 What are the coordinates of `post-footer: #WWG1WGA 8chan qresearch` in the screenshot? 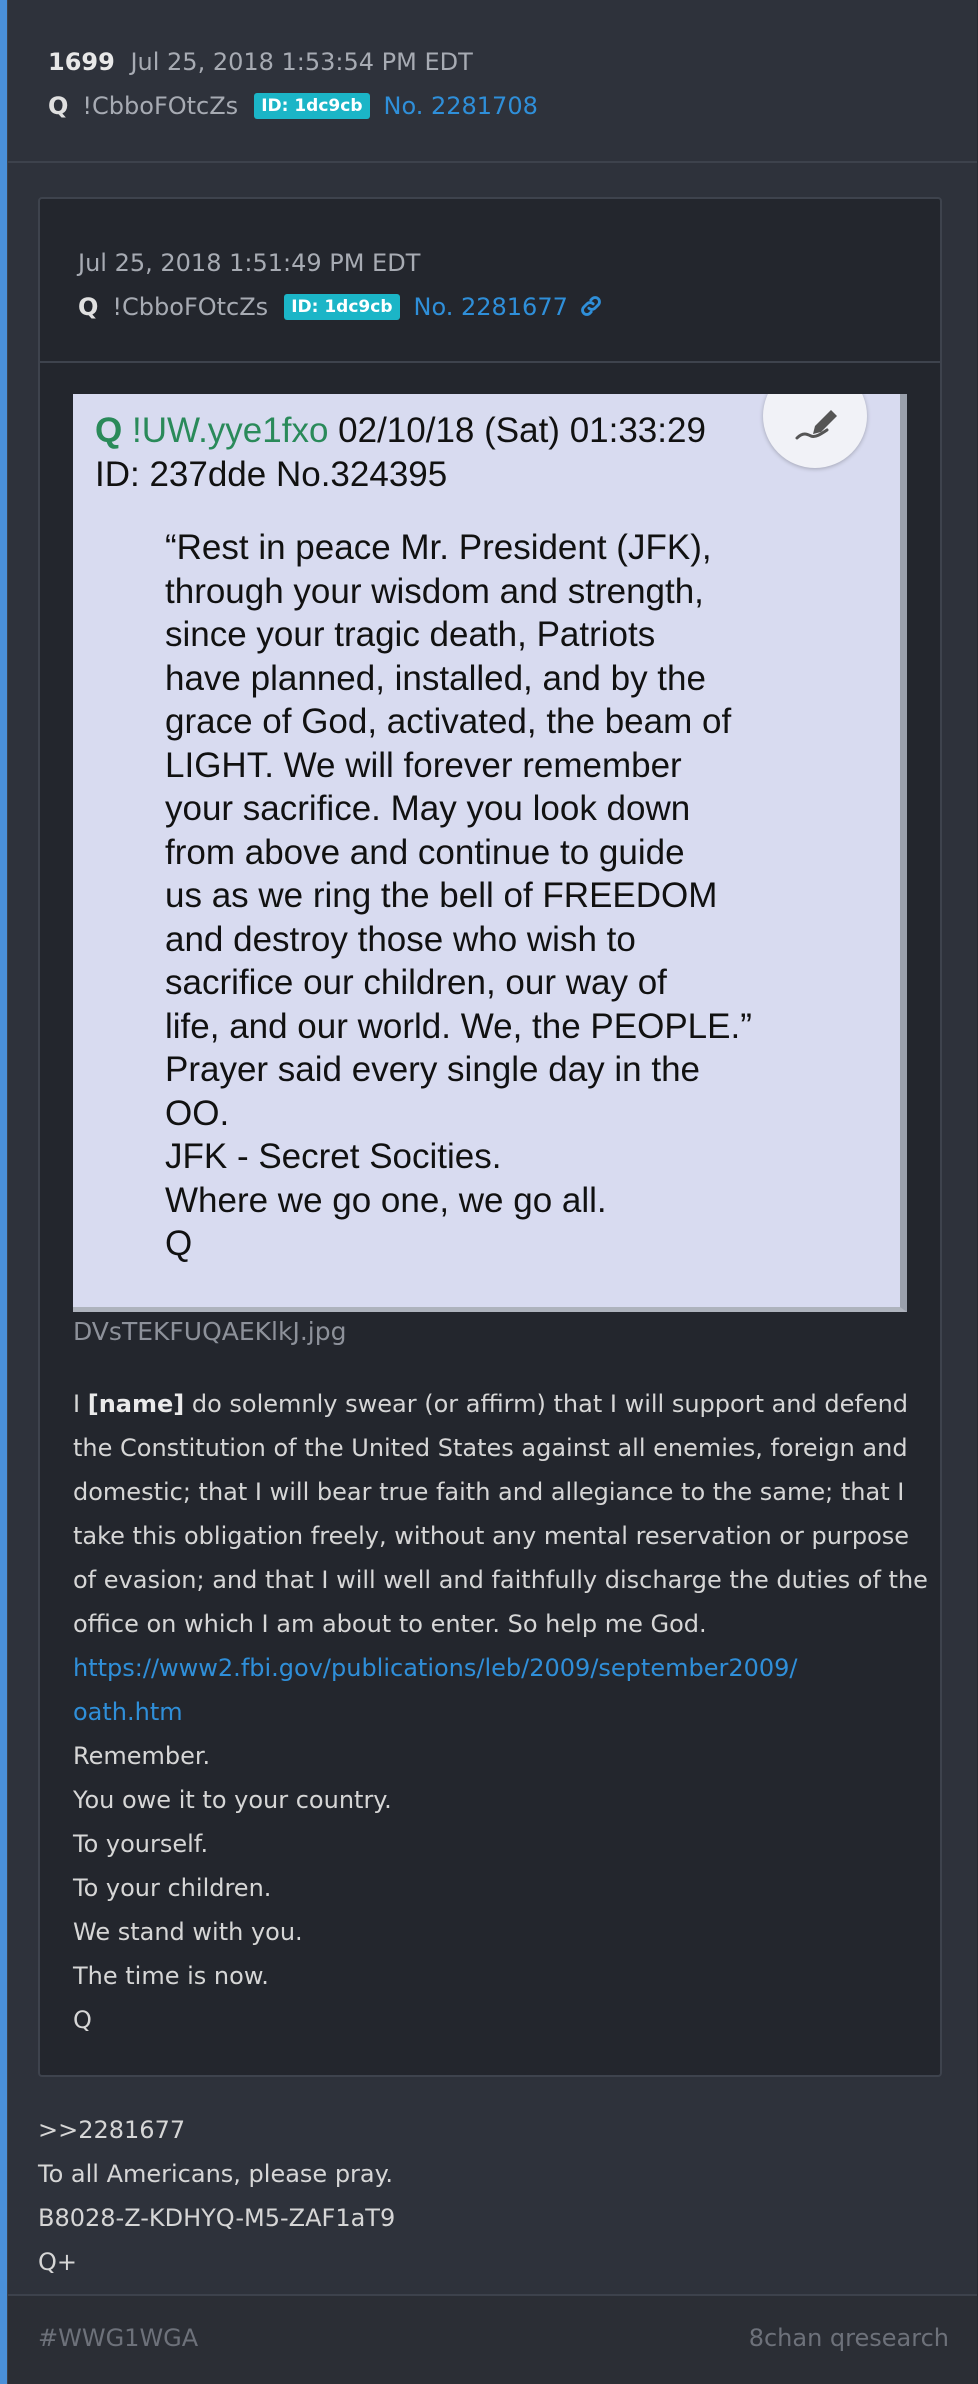 It's located at (492, 2340).